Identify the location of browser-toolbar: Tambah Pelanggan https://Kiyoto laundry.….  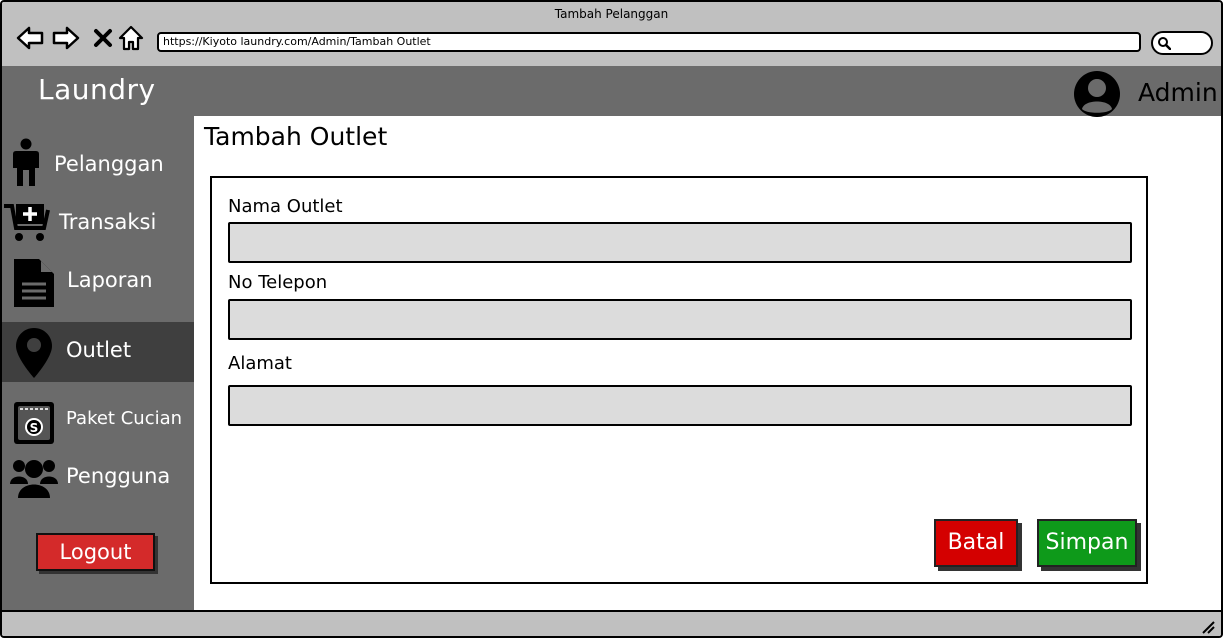
(611, 34).